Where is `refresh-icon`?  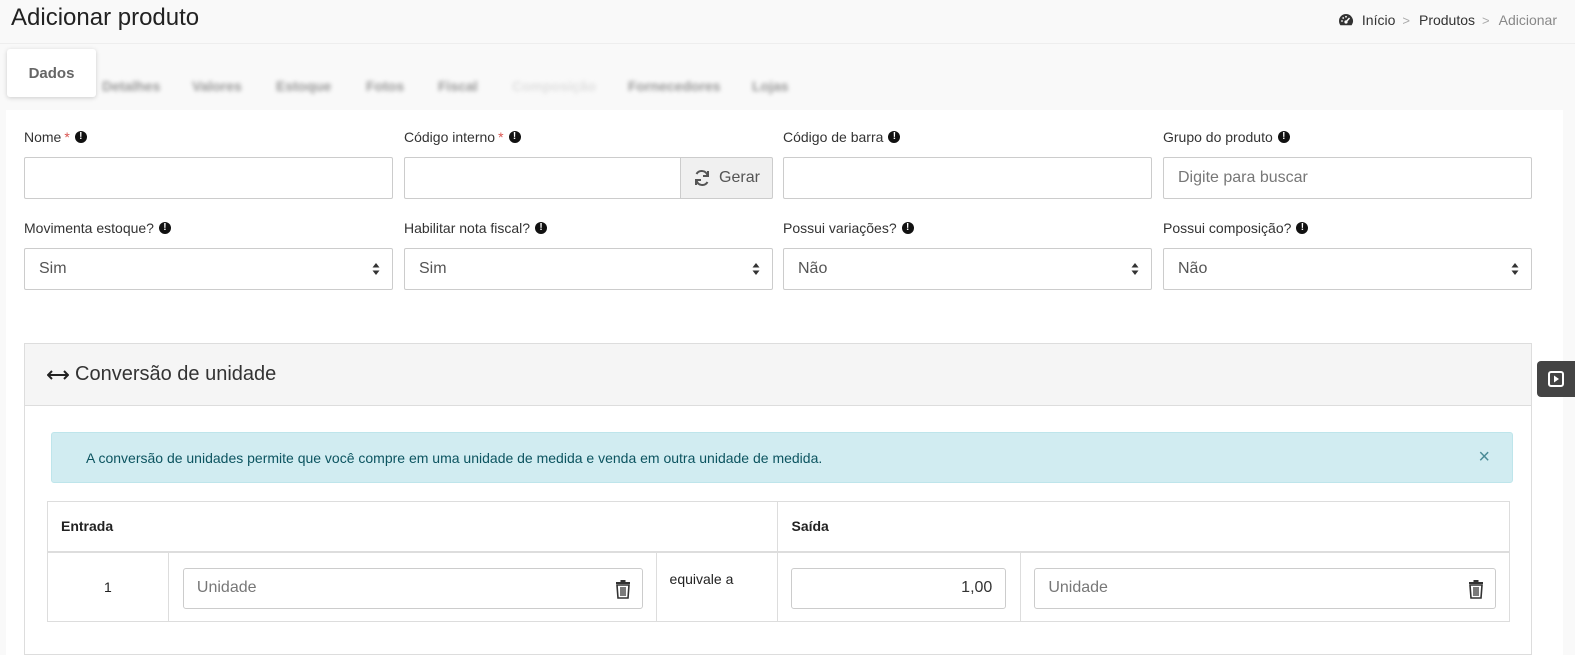
refresh-icon is located at coordinates (702, 178).